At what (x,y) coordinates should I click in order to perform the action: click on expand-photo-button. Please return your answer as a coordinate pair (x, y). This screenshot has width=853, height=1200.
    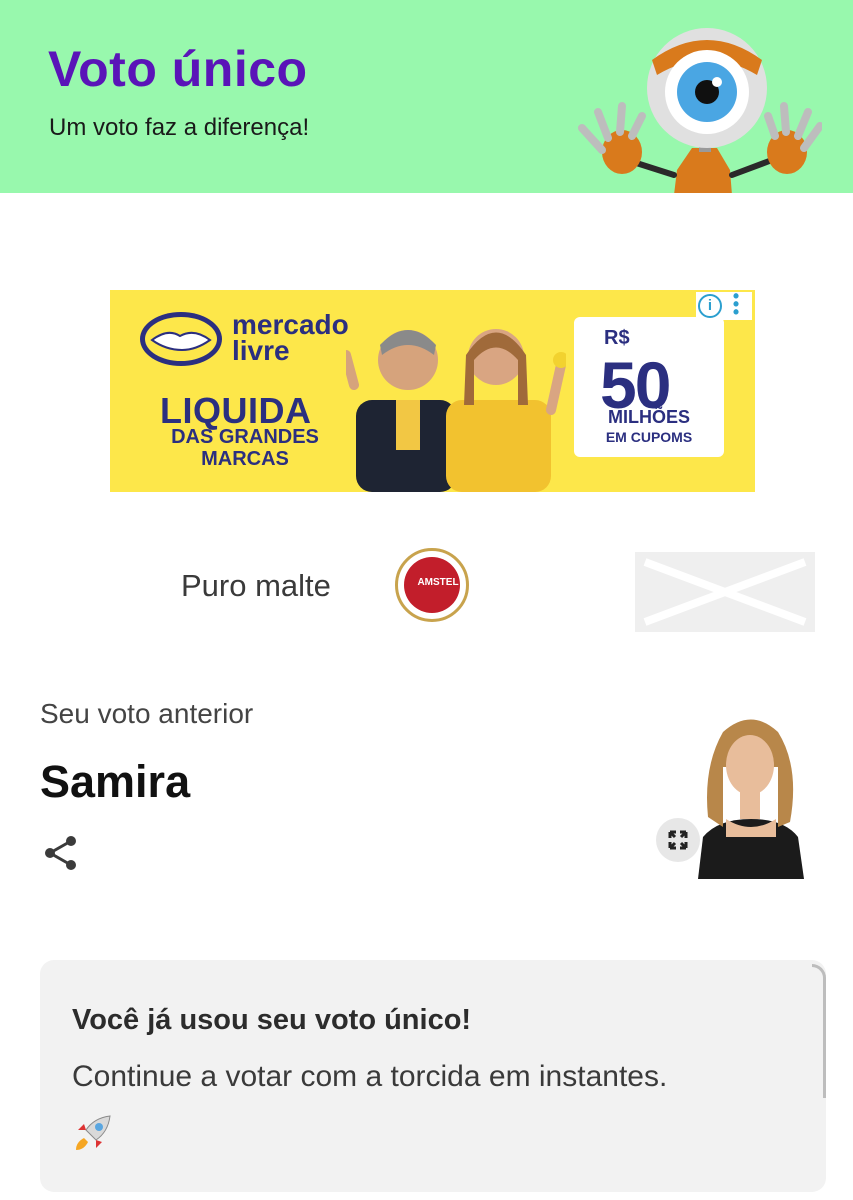
    Looking at the image, I should click on (678, 840).